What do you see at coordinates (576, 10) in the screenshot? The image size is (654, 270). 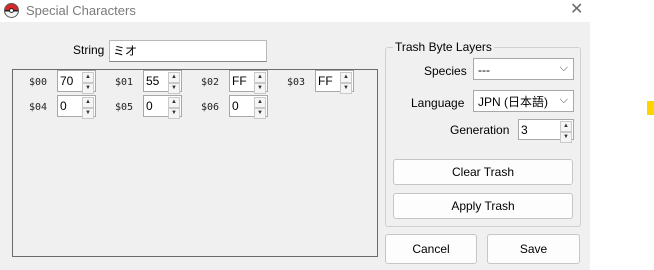 I see `close-icon: ✕` at bounding box center [576, 10].